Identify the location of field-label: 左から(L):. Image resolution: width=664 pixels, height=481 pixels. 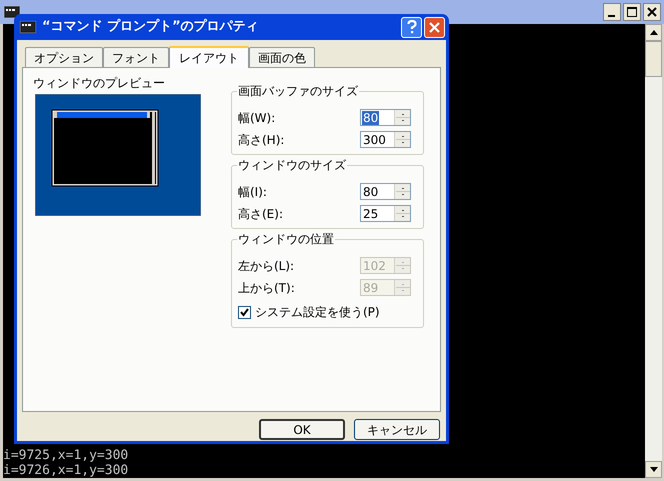
(266, 266).